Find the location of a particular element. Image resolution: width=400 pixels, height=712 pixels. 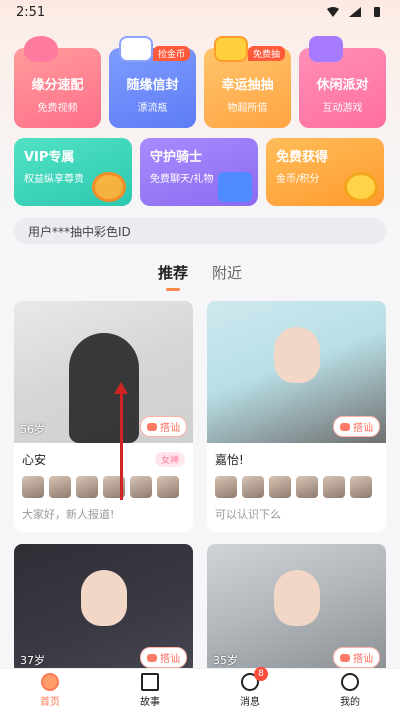

swipe-up-arrow is located at coordinates (121, 441).